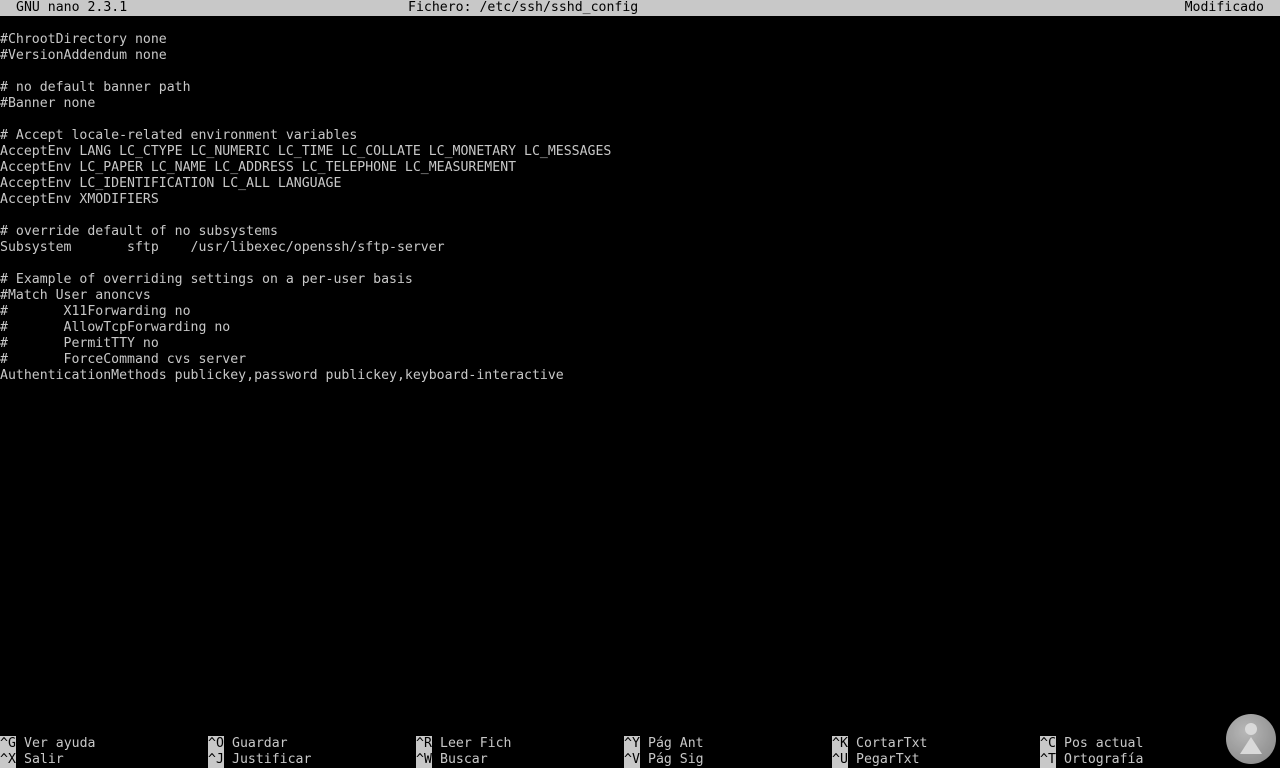 The image size is (1280, 768). What do you see at coordinates (79, 200) in the screenshot?
I see `editor-line: AcceptEnv XMODIFIERS` at bounding box center [79, 200].